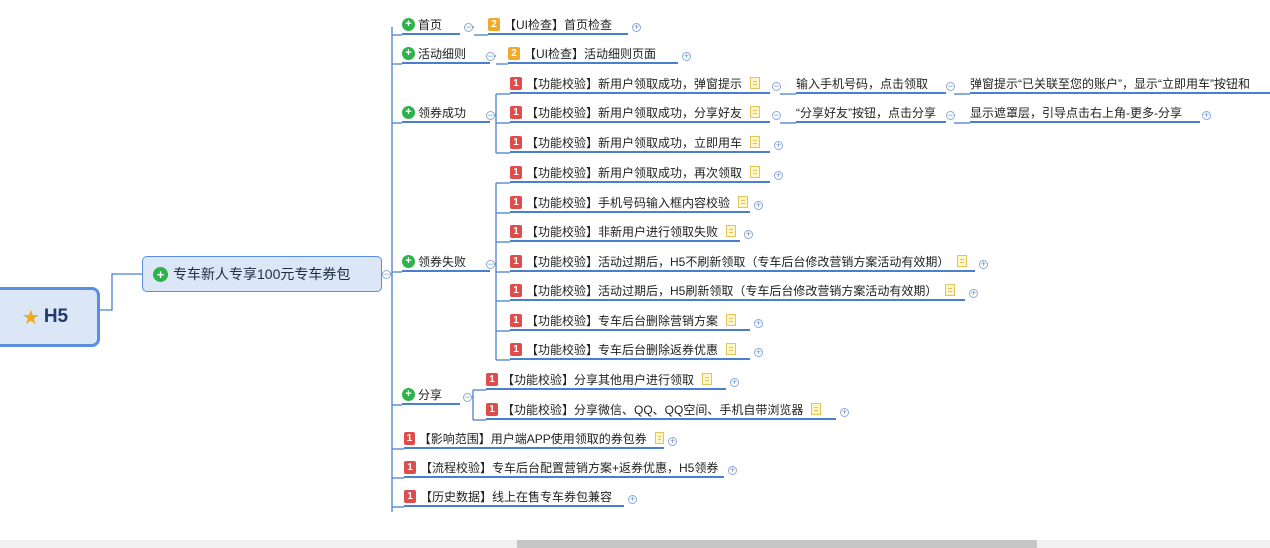 The image size is (1270, 548). What do you see at coordinates (640, 173) in the screenshot?
I see `case-node: 1 【功能校验】新用户领取成功，再次领取` at bounding box center [640, 173].